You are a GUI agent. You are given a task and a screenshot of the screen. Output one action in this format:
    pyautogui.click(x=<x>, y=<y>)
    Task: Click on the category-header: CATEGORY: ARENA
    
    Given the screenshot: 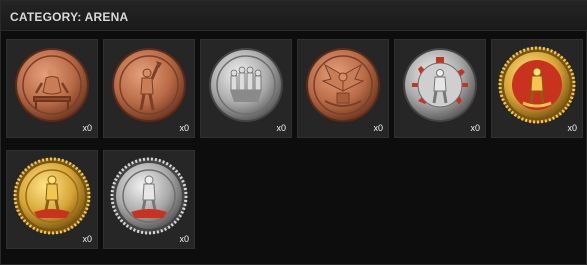 What is the action you would take?
    pyautogui.click(x=294, y=16)
    